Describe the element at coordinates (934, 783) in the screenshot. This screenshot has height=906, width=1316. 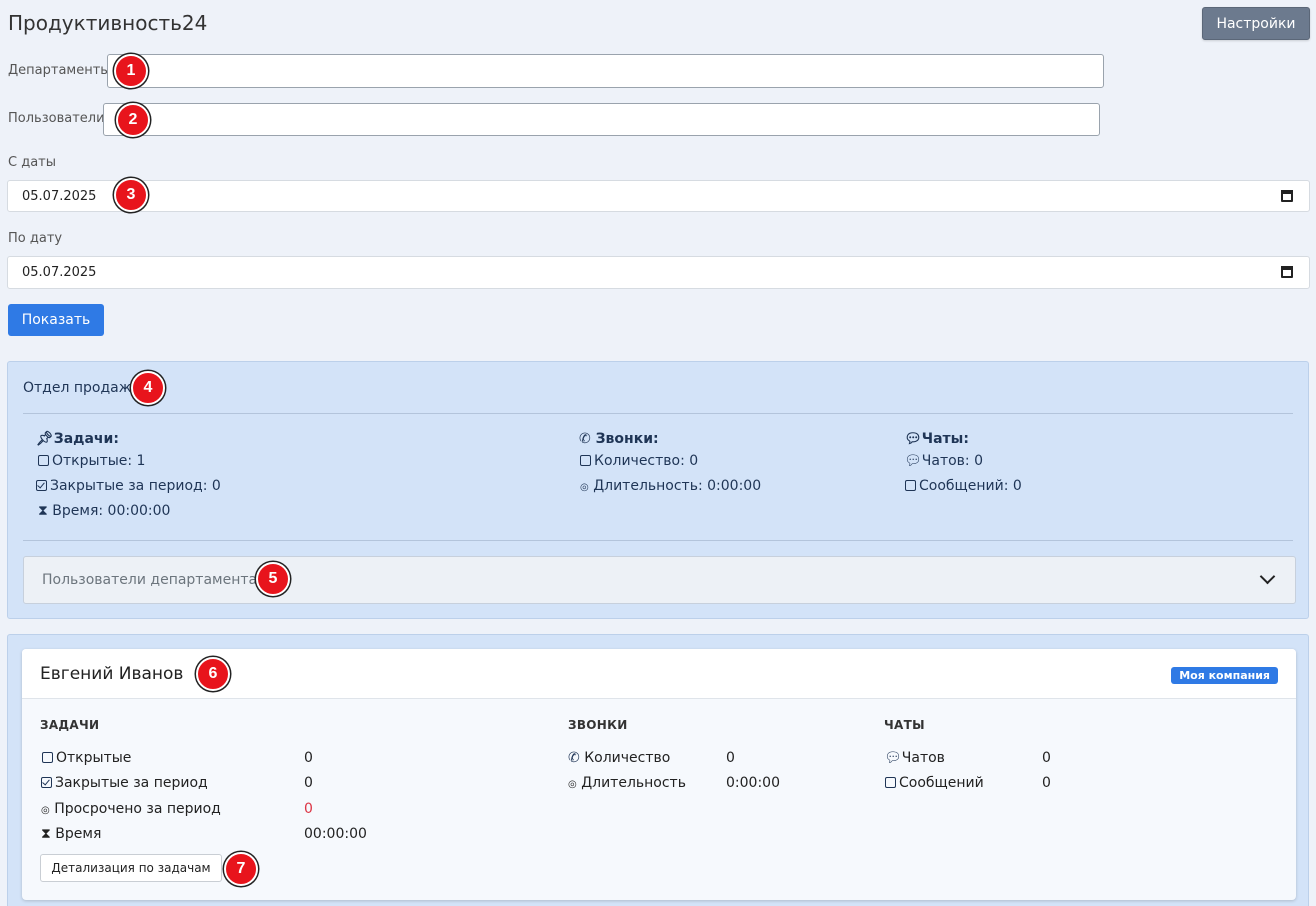
I see `user-chats-messages: Сообщений` at that location.